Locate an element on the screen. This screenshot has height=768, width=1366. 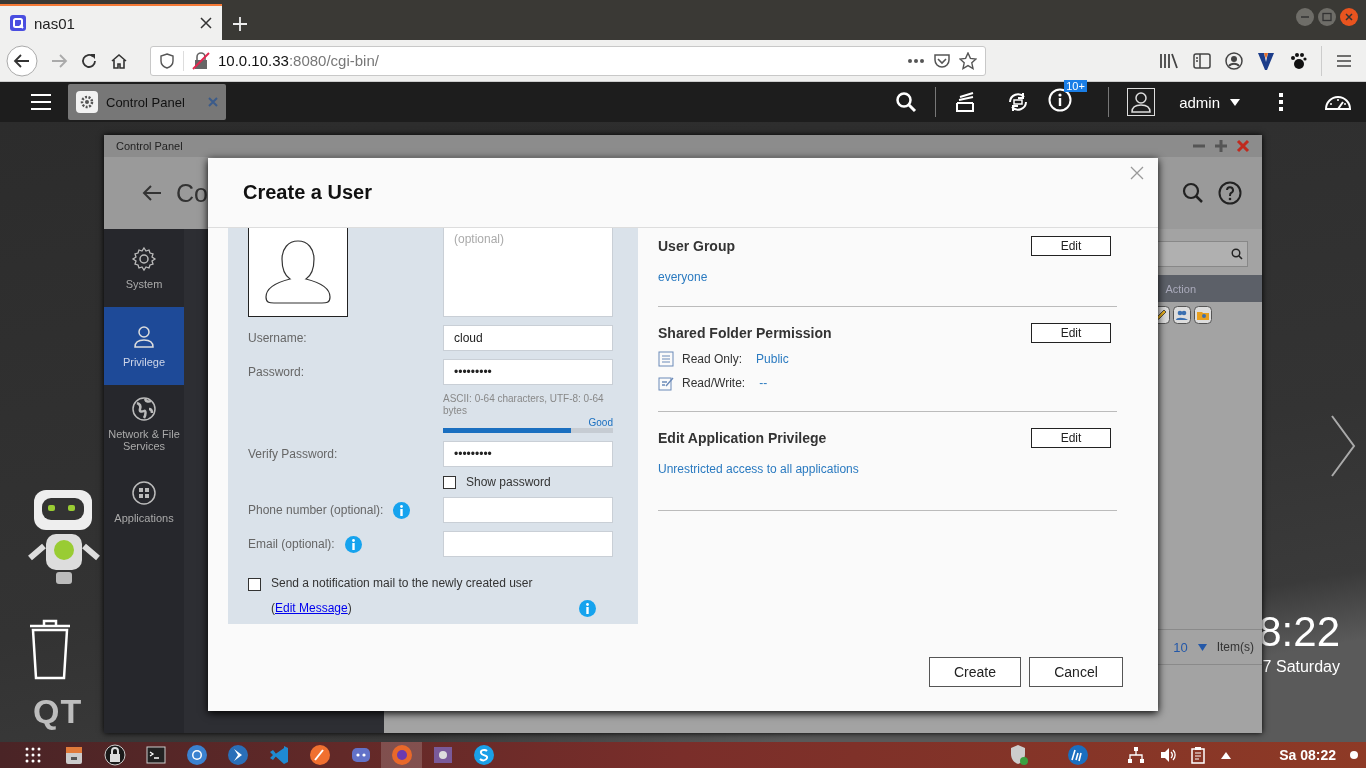
terminal-icon is located at coordinates (155, 755).